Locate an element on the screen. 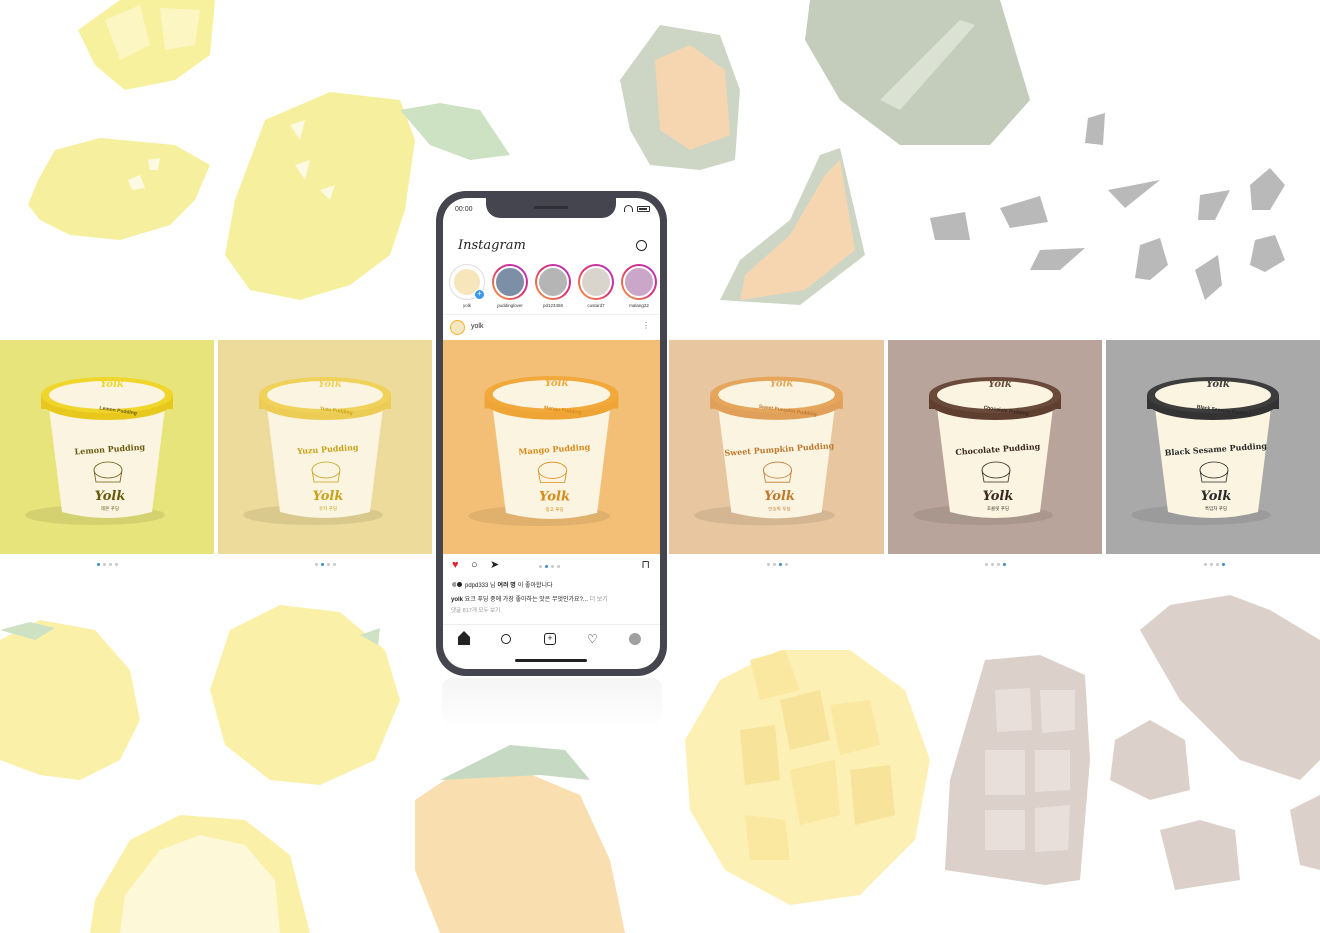 The height and width of the screenshot is (933, 1320). story-username: custard7 is located at coordinates (596, 305).